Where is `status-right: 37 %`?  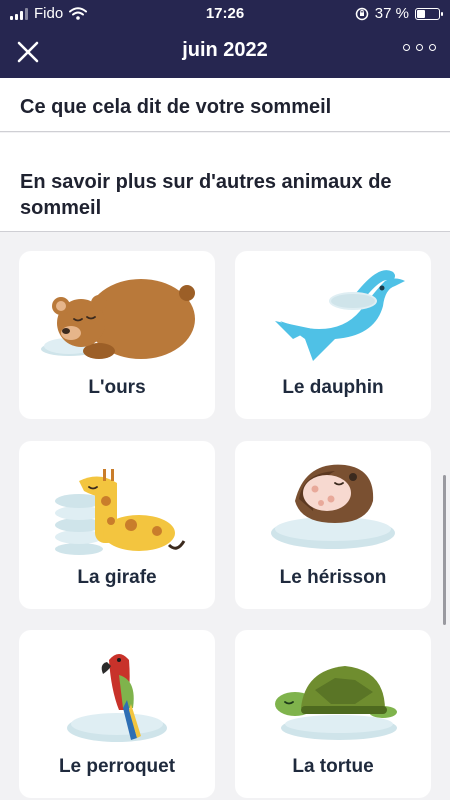
status-right: 37 % is located at coordinates (399, 13).